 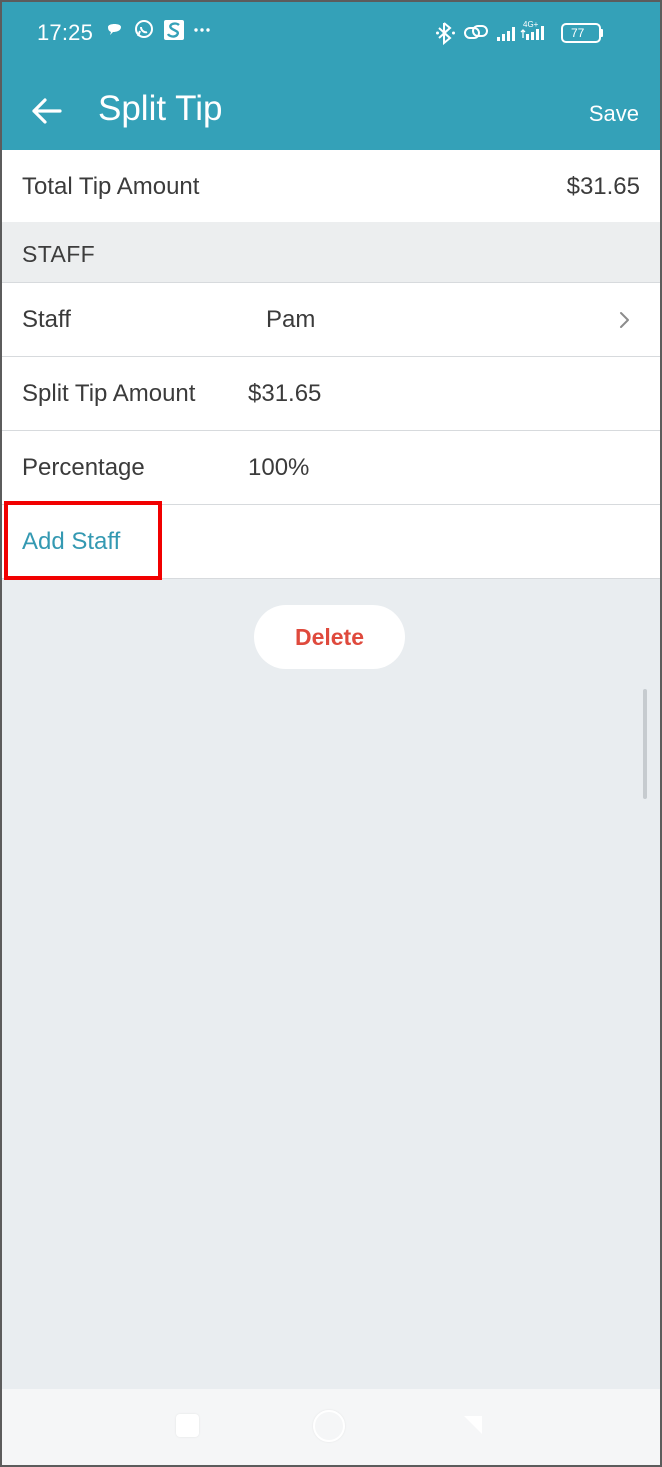 What do you see at coordinates (202, 30) in the screenshot?
I see `more-dots-icon` at bounding box center [202, 30].